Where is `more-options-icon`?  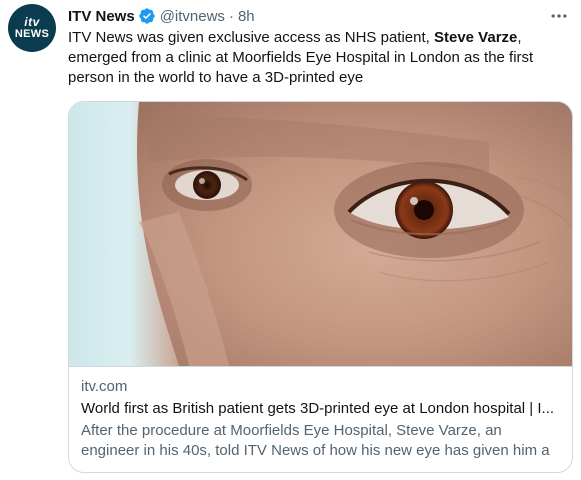 more-options-icon is located at coordinates (559, 16).